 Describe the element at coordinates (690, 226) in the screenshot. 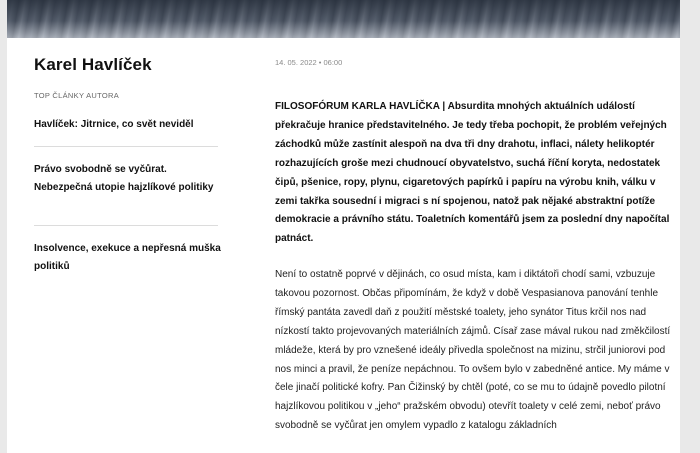

I see `page-scrollbar` at that location.